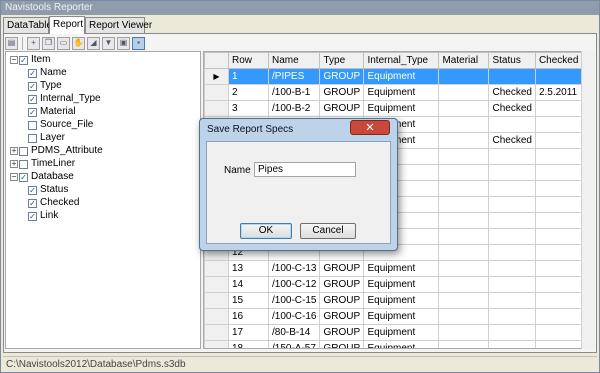 The width and height of the screenshot is (600, 373). Describe the element at coordinates (248, 316) in the screenshot. I see `table-cell: 16` at that location.